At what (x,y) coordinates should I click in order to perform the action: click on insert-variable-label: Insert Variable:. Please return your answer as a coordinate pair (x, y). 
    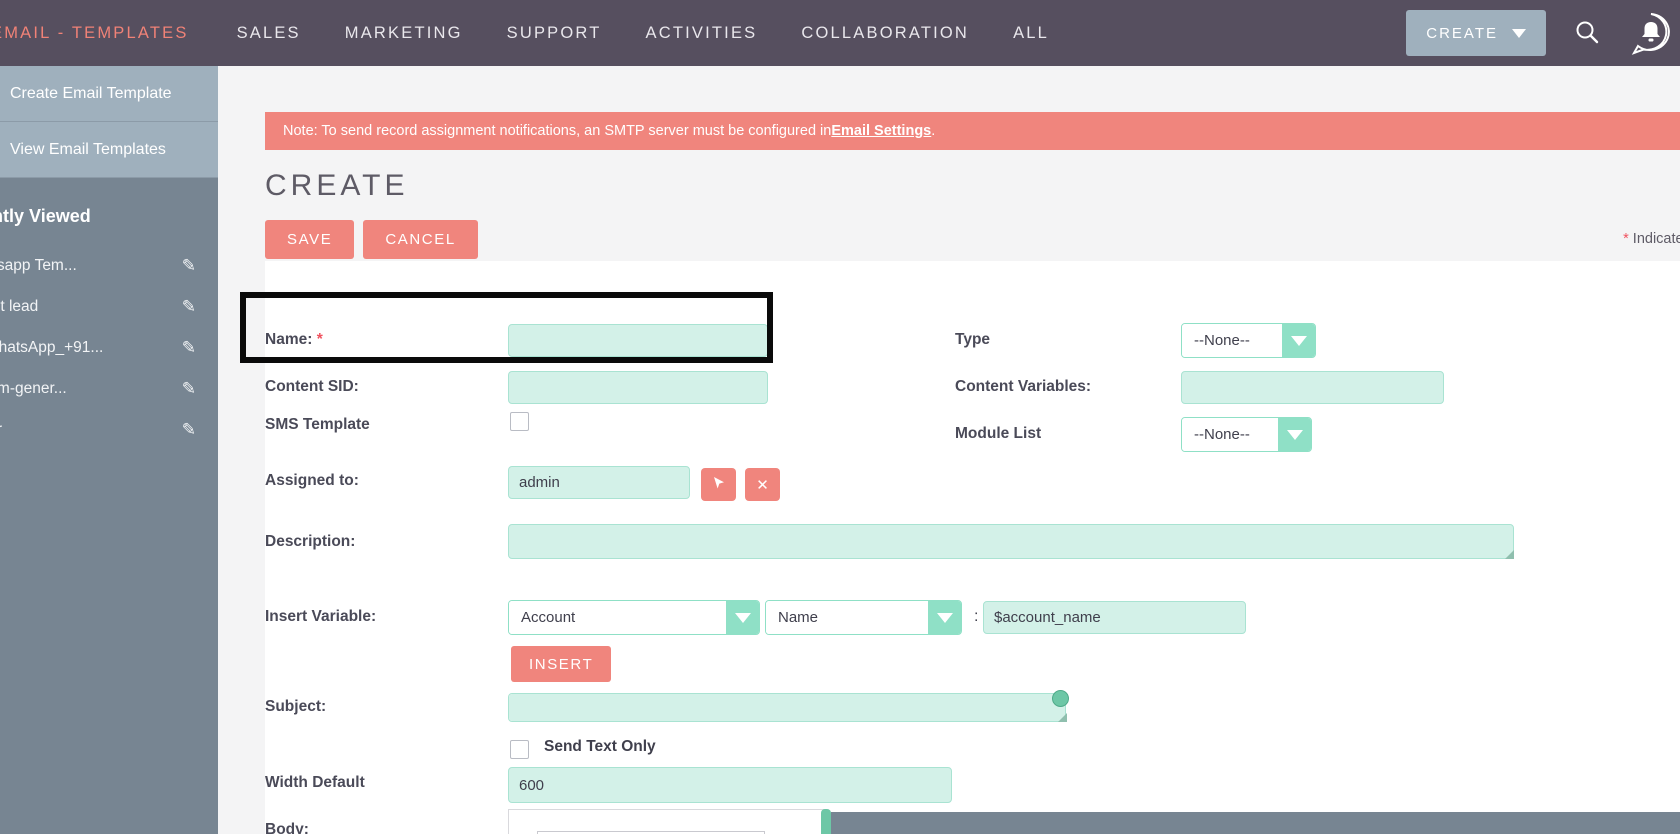
    Looking at the image, I should click on (321, 616).